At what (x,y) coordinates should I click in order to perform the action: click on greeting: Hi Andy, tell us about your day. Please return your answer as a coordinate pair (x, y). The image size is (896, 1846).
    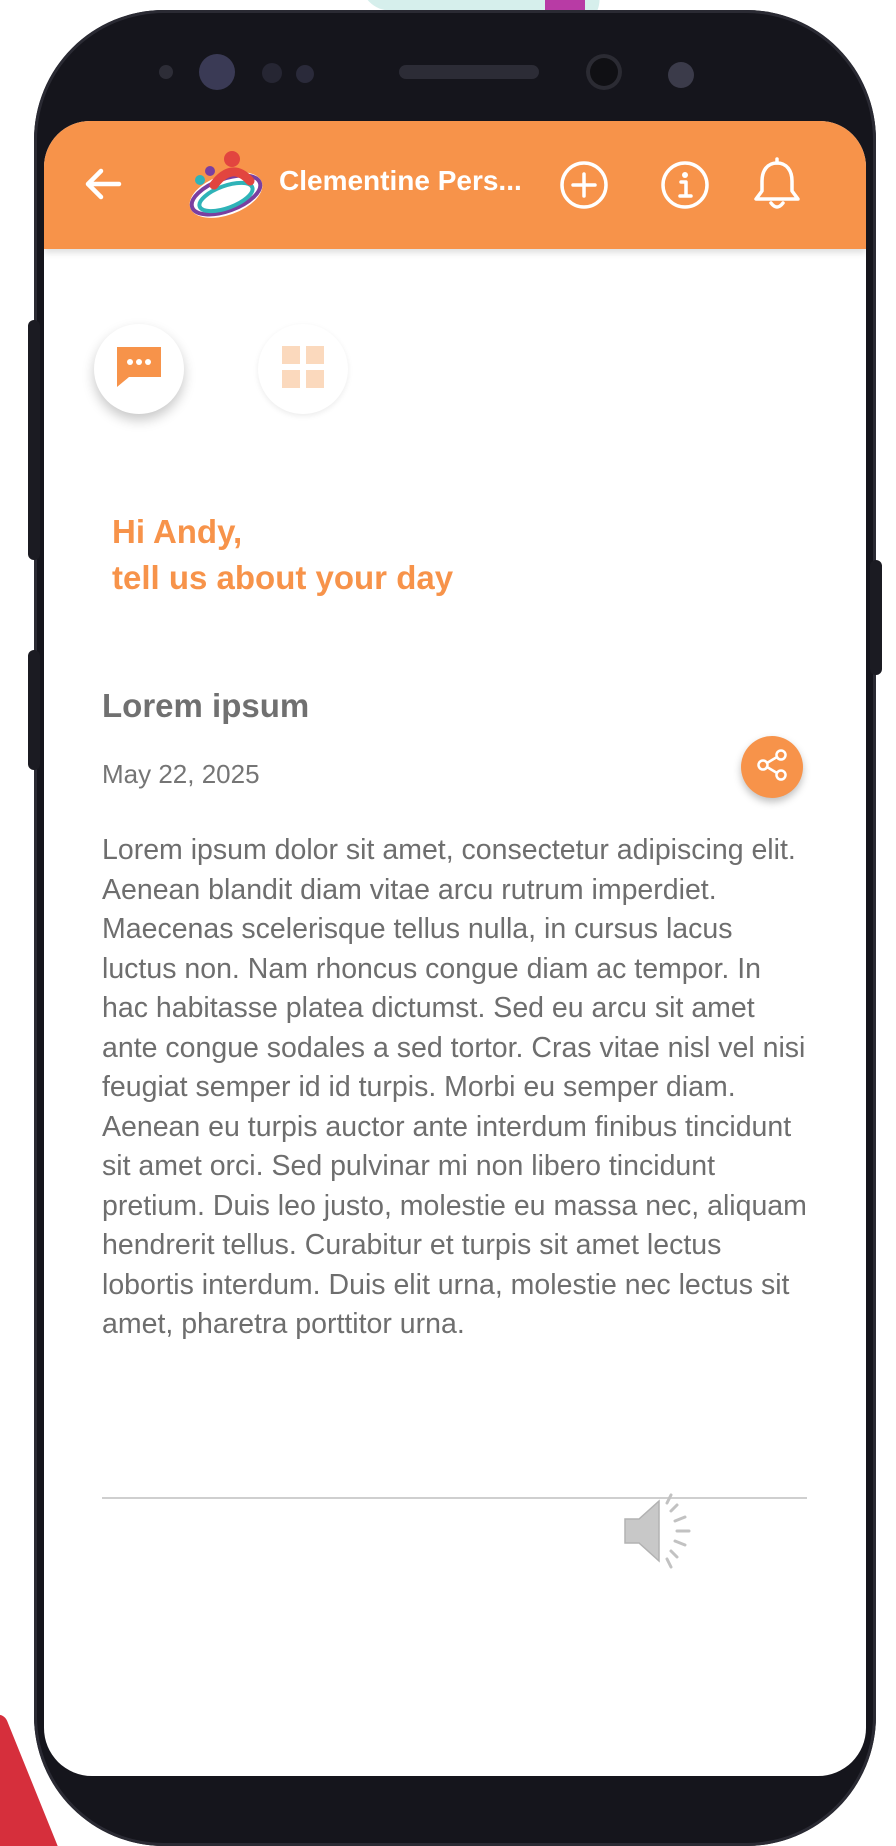
    Looking at the image, I should click on (282, 555).